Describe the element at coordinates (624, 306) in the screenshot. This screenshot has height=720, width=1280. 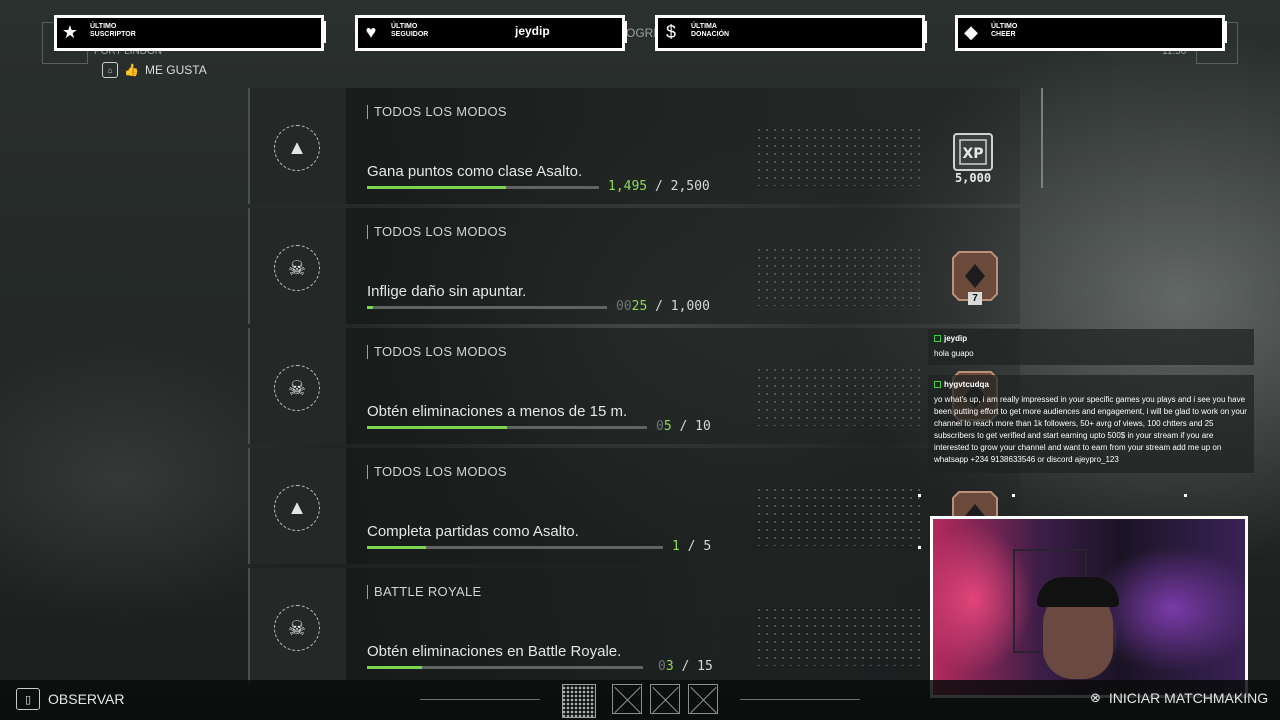
I see `progress-leading-zeros: 00` at that location.